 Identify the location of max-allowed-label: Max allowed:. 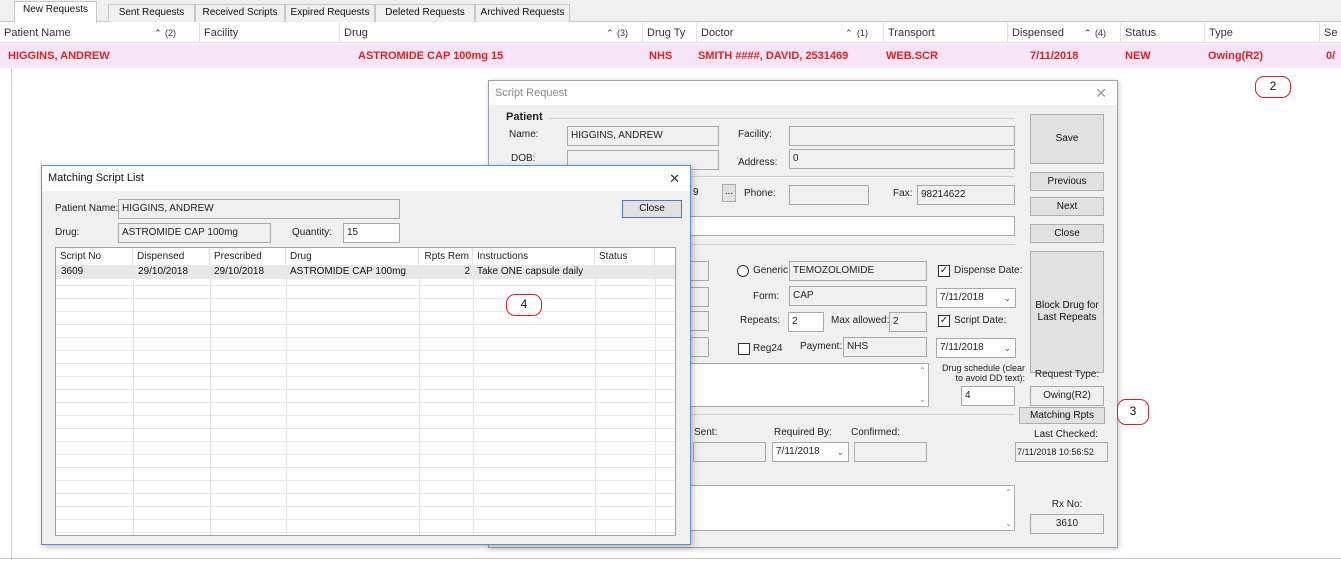
(860, 320).